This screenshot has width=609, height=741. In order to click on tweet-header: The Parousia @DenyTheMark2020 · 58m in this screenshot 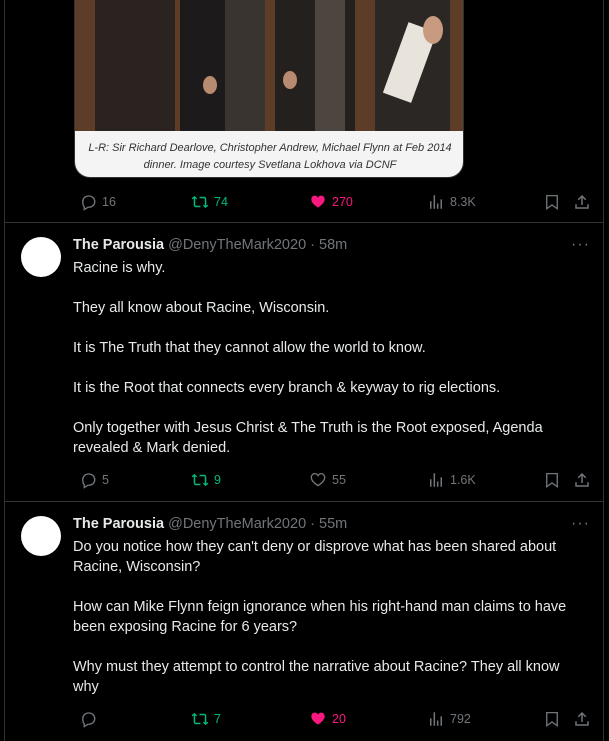, I will do `click(210, 245)`.